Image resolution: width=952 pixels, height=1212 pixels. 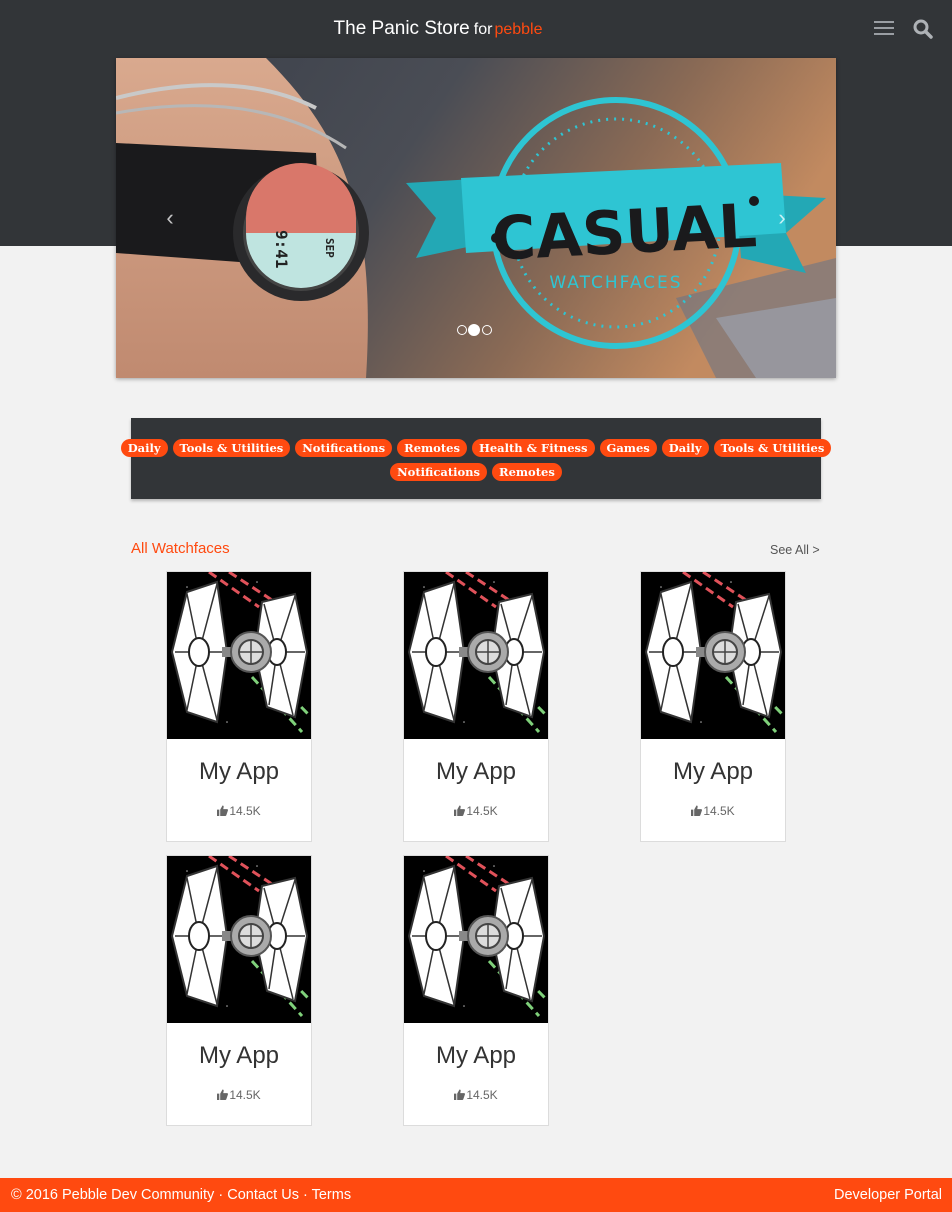 What do you see at coordinates (884, 29) in the screenshot?
I see `hamburger-menu-icon` at bounding box center [884, 29].